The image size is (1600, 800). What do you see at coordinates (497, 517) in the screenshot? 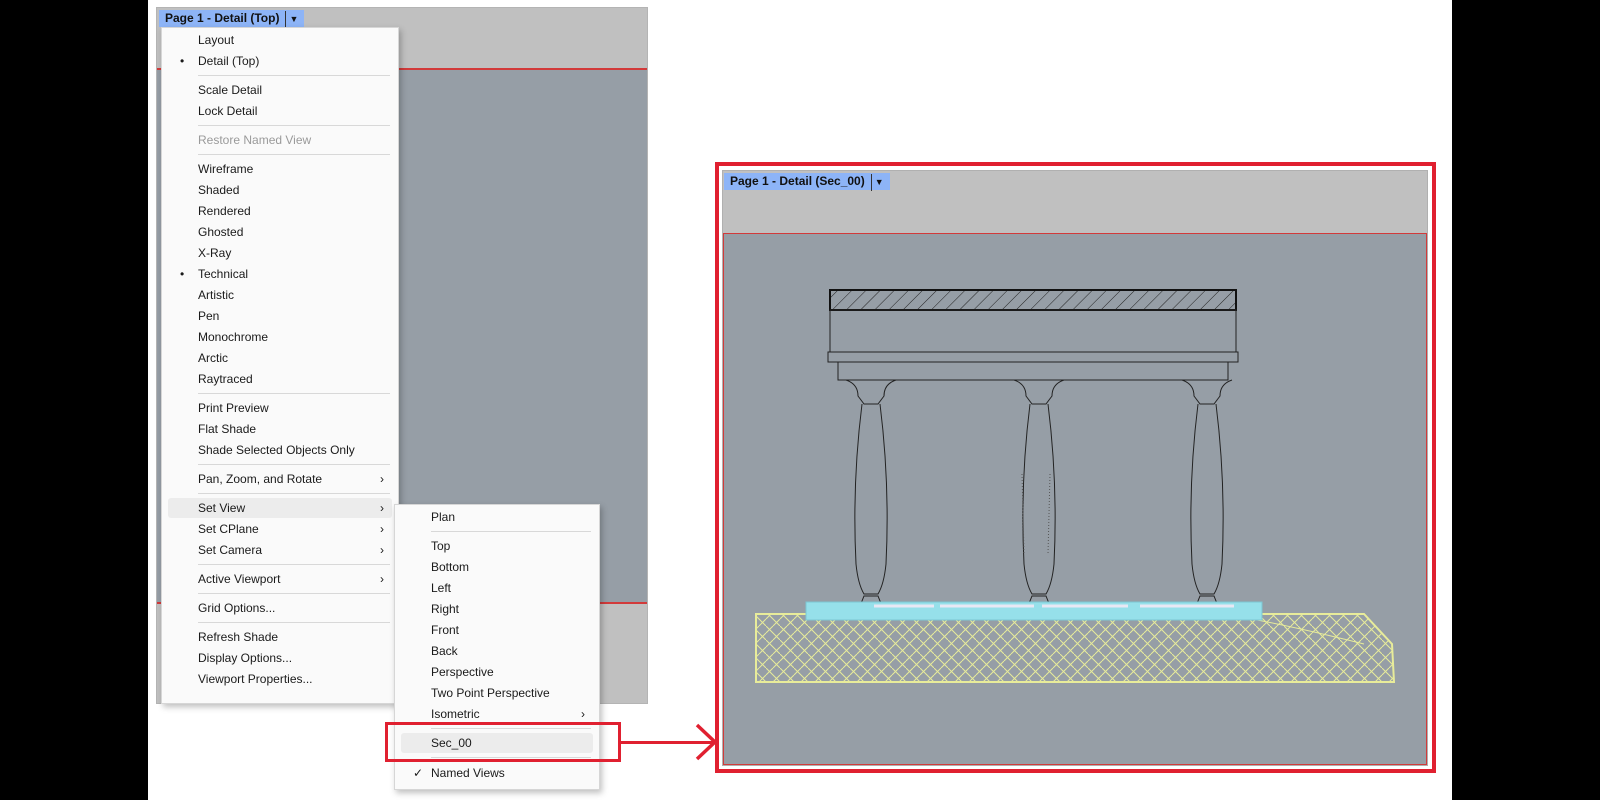
I see `submenu-item-plan: Plan` at bounding box center [497, 517].